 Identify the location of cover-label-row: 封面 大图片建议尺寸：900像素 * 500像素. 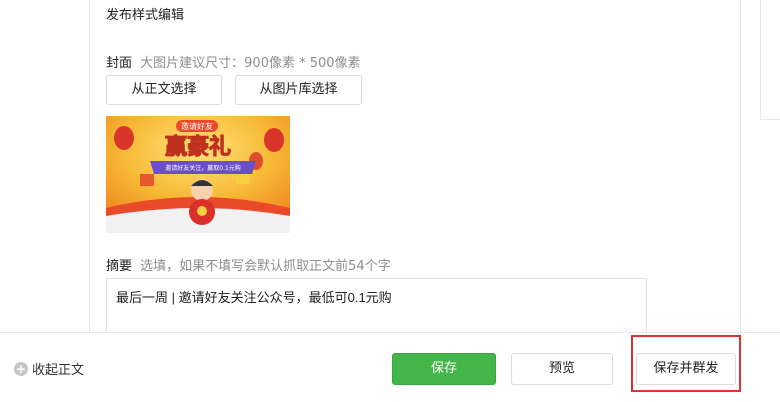
(233, 61).